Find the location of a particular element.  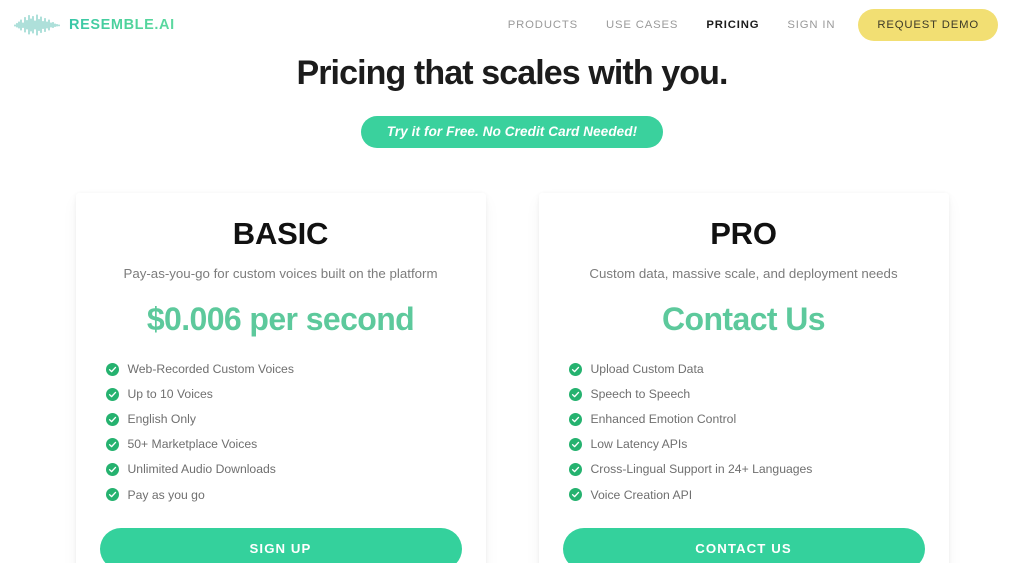

feature-label: Pay as you go is located at coordinates (166, 494).